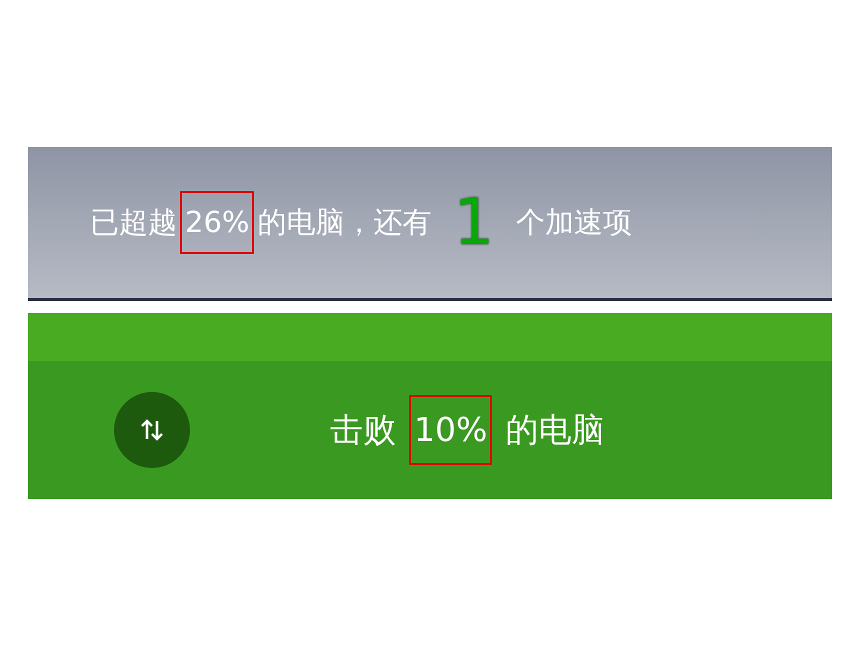  Describe the element at coordinates (217, 222) in the screenshot. I see `highlighted-percentage: 26%` at that location.